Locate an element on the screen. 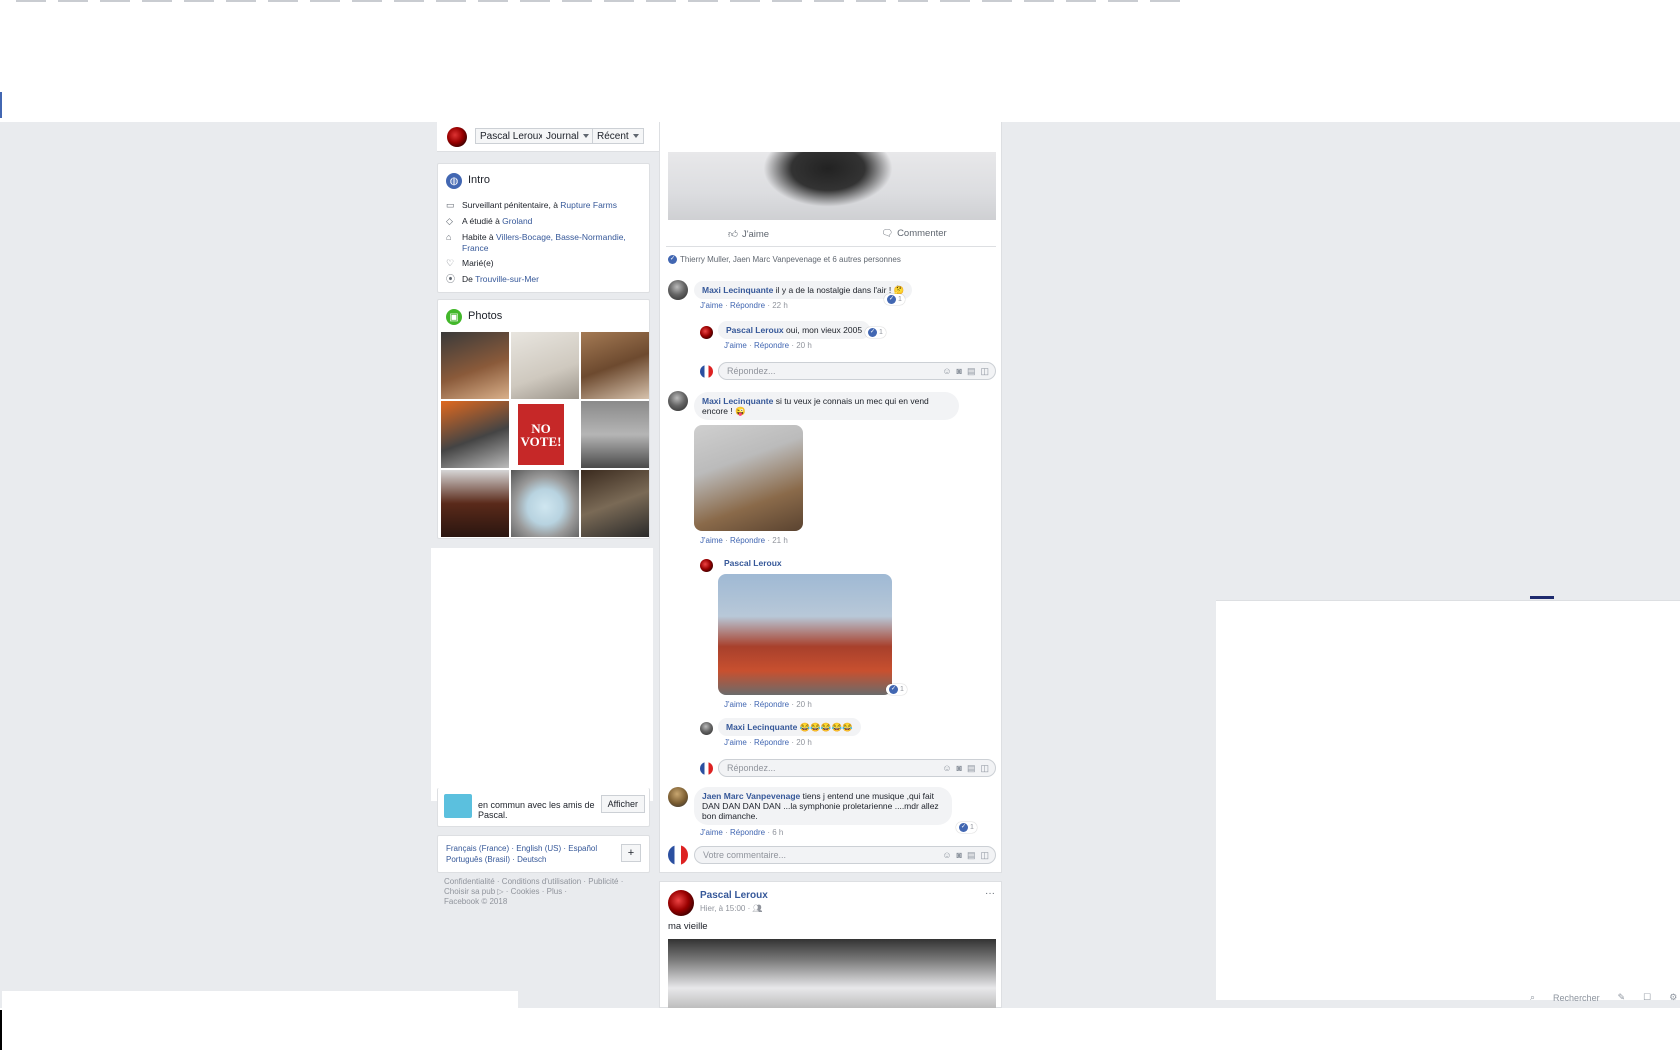  comment-meta: J'aime · Répondre · 20 h is located at coordinates (768, 704).